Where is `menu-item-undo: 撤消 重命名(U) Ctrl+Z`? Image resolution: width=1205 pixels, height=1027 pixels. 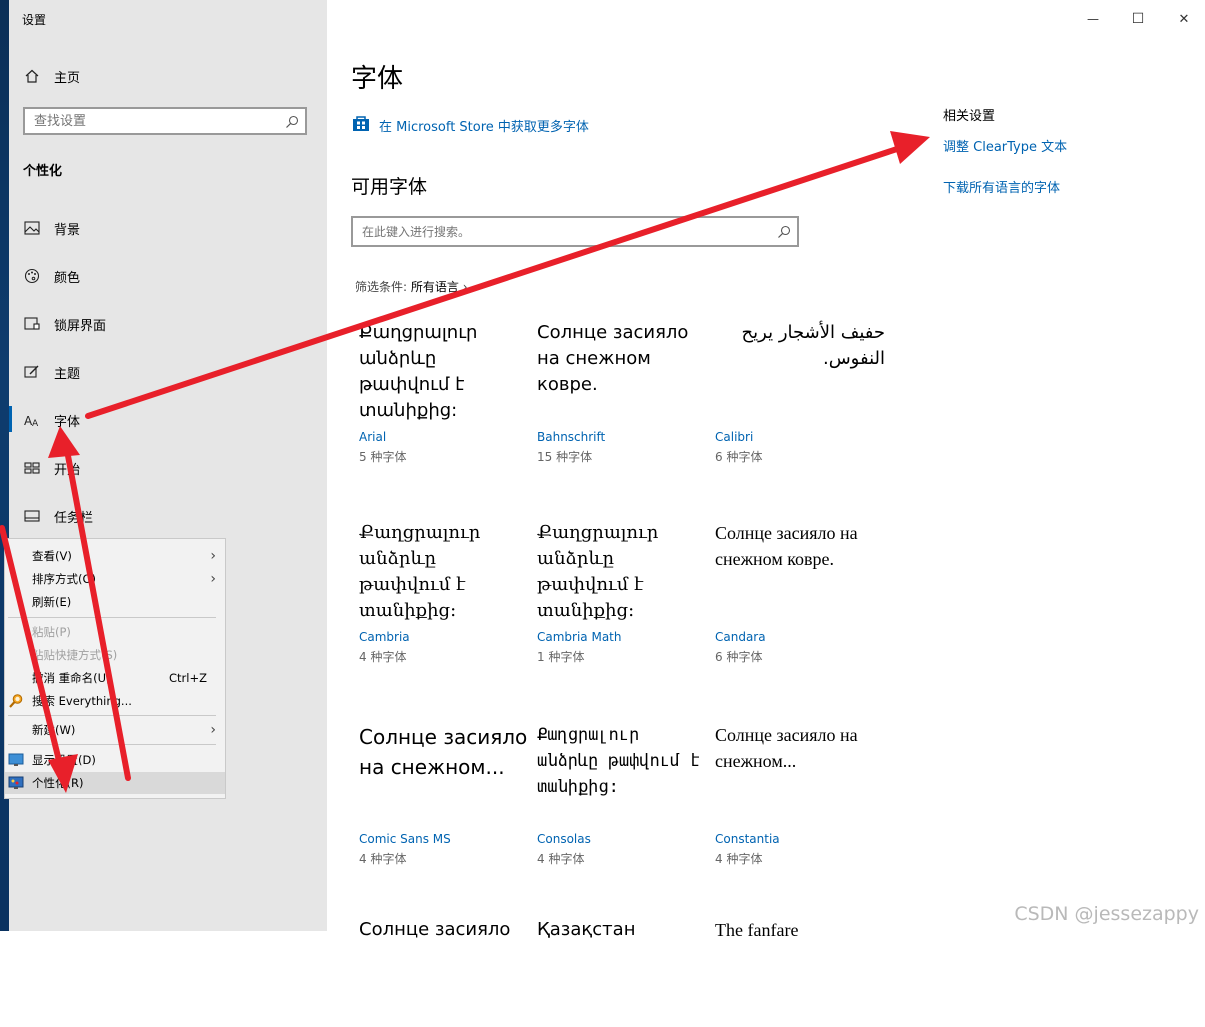 menu-item-undo: 撤消 重命名(U) Ctrl+Z is located at coordinates (115, 678).